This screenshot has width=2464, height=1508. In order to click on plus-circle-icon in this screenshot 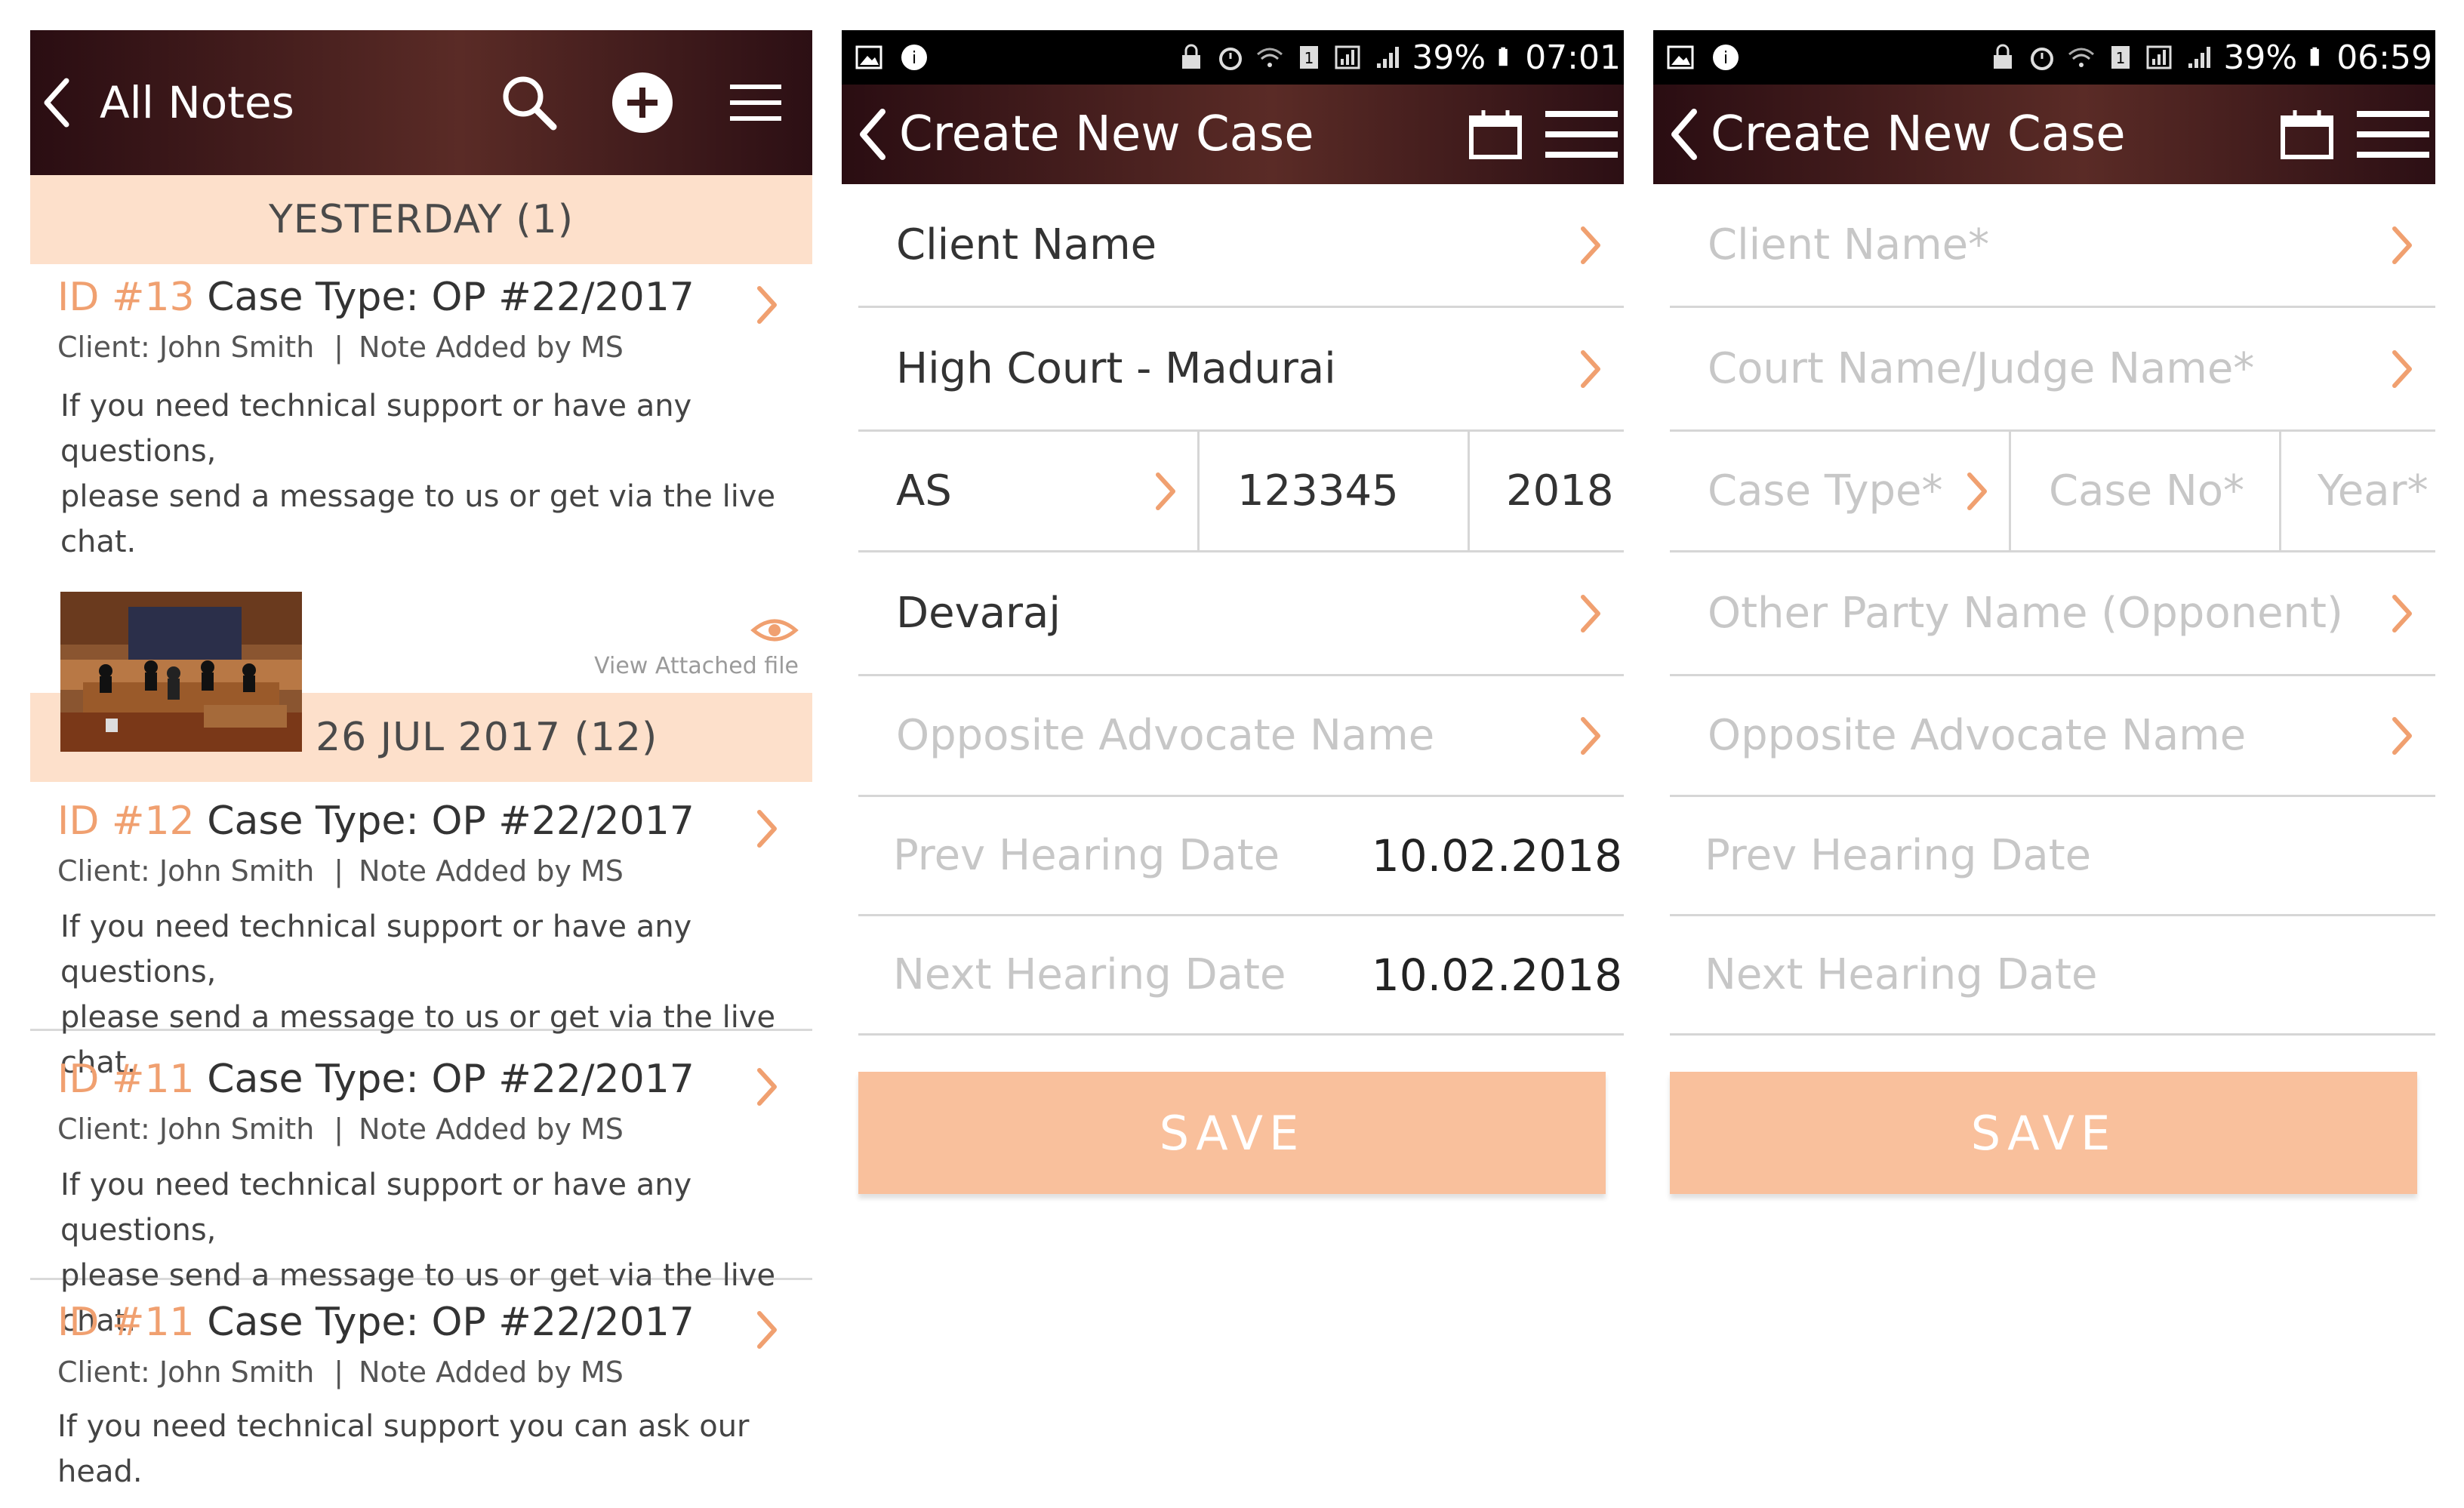, I will do `click(642, 102)`.